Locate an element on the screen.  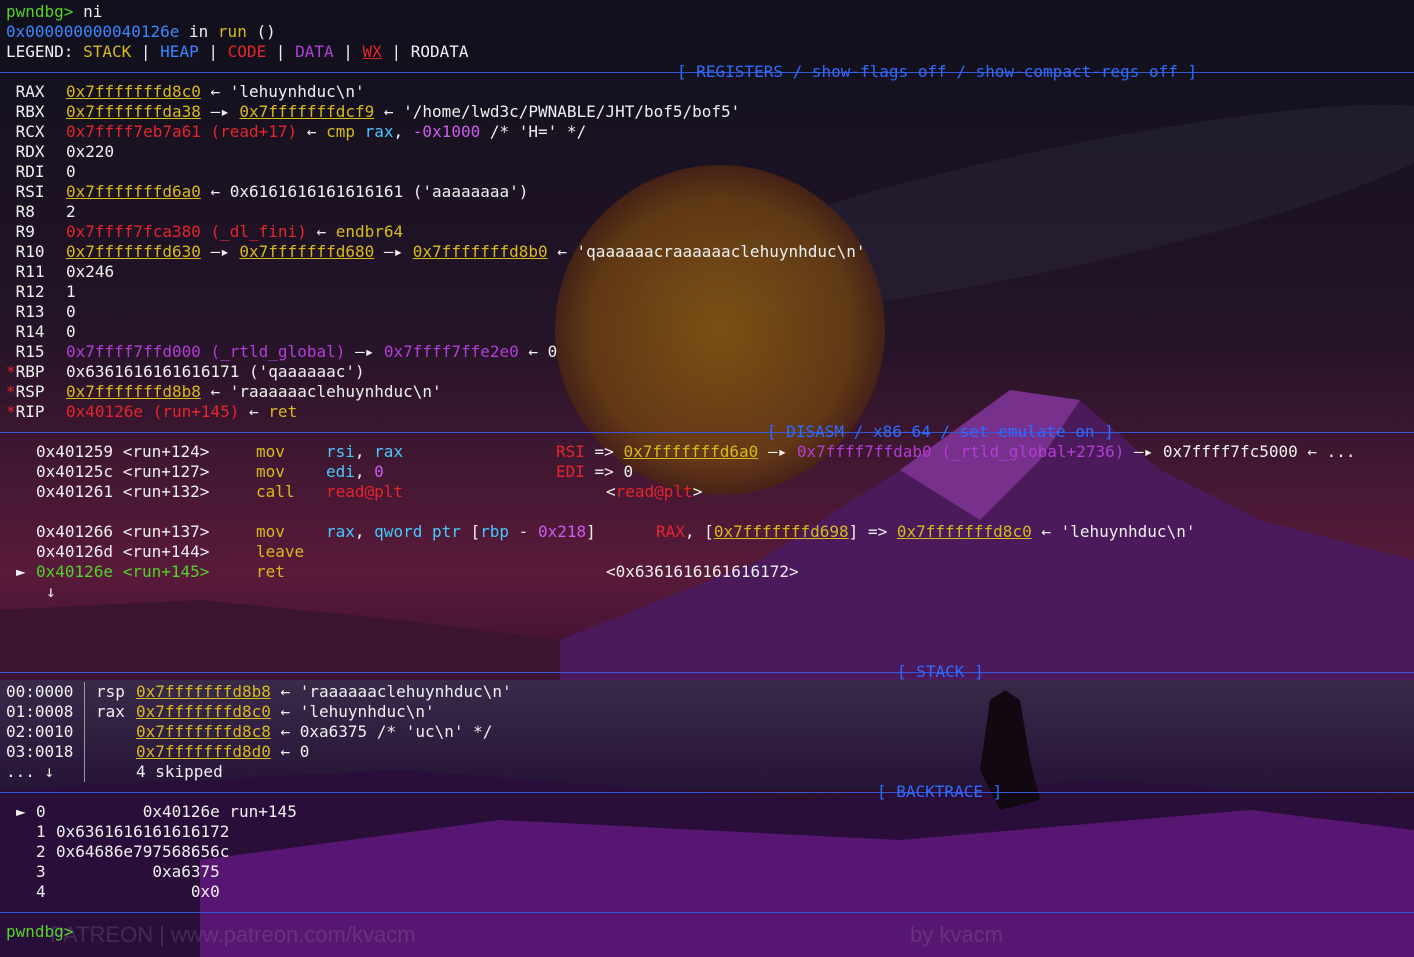
register-label: RAX is located at coordinates (25, 91).